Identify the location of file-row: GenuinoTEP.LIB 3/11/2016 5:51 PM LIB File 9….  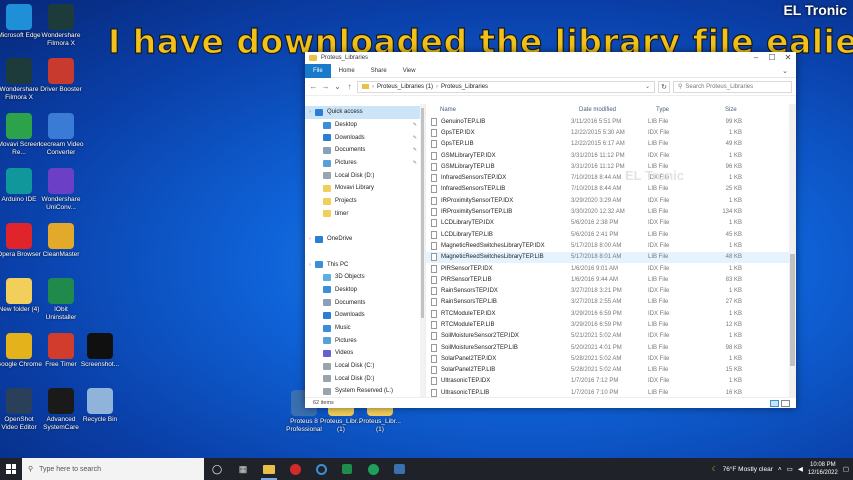
(611, 121).